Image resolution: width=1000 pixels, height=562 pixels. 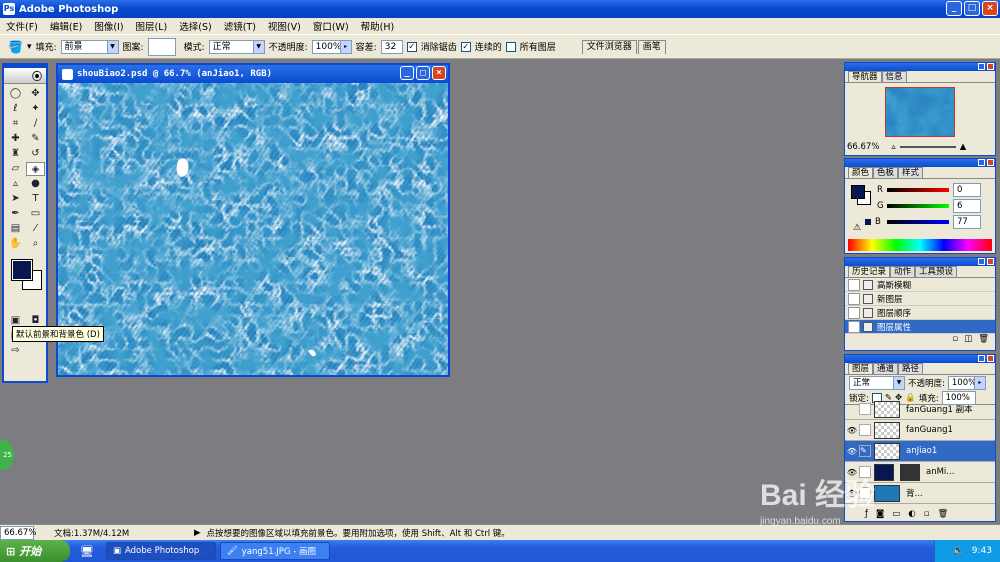 I want to click on tab-styles: 样式, so click(x=911, y=172).